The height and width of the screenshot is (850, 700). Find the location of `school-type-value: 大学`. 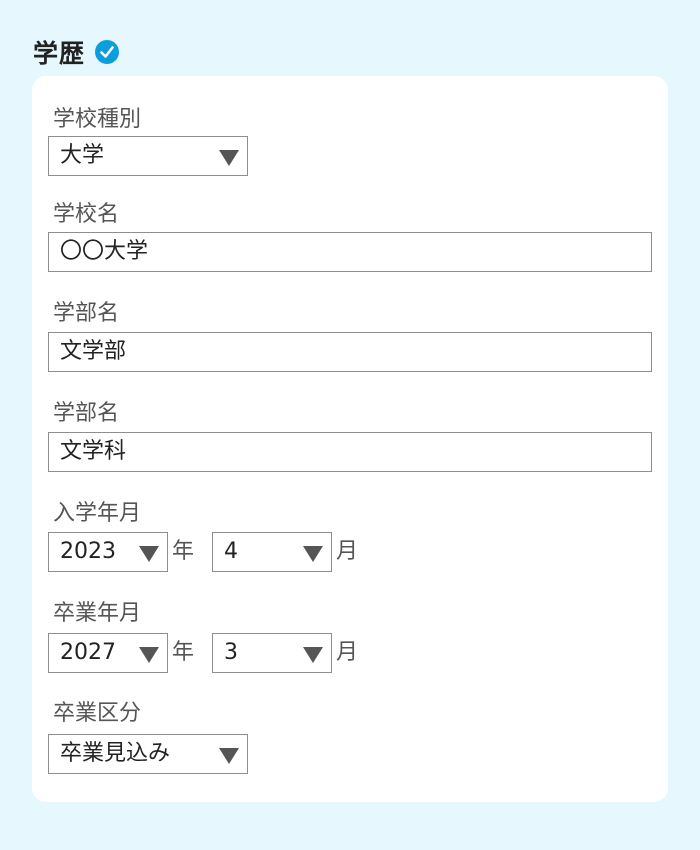

school-type-value: 大学 is located at coordinates (82, 155).